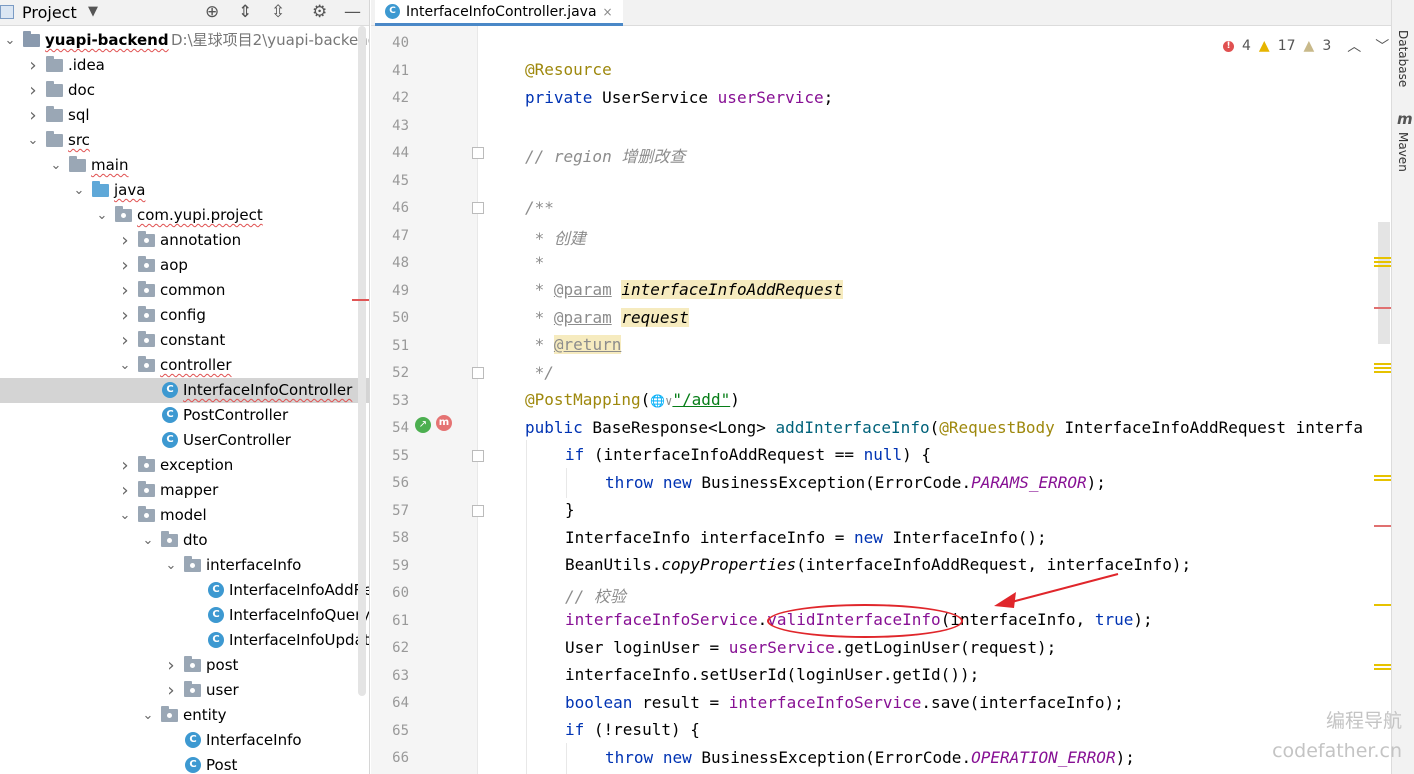 The width and height of the screenshot is (1414, 774). What do you see at coordinates (184, 115) in the screenshot?
I see `tree-item: › sql` at bounding box center [184, 115].